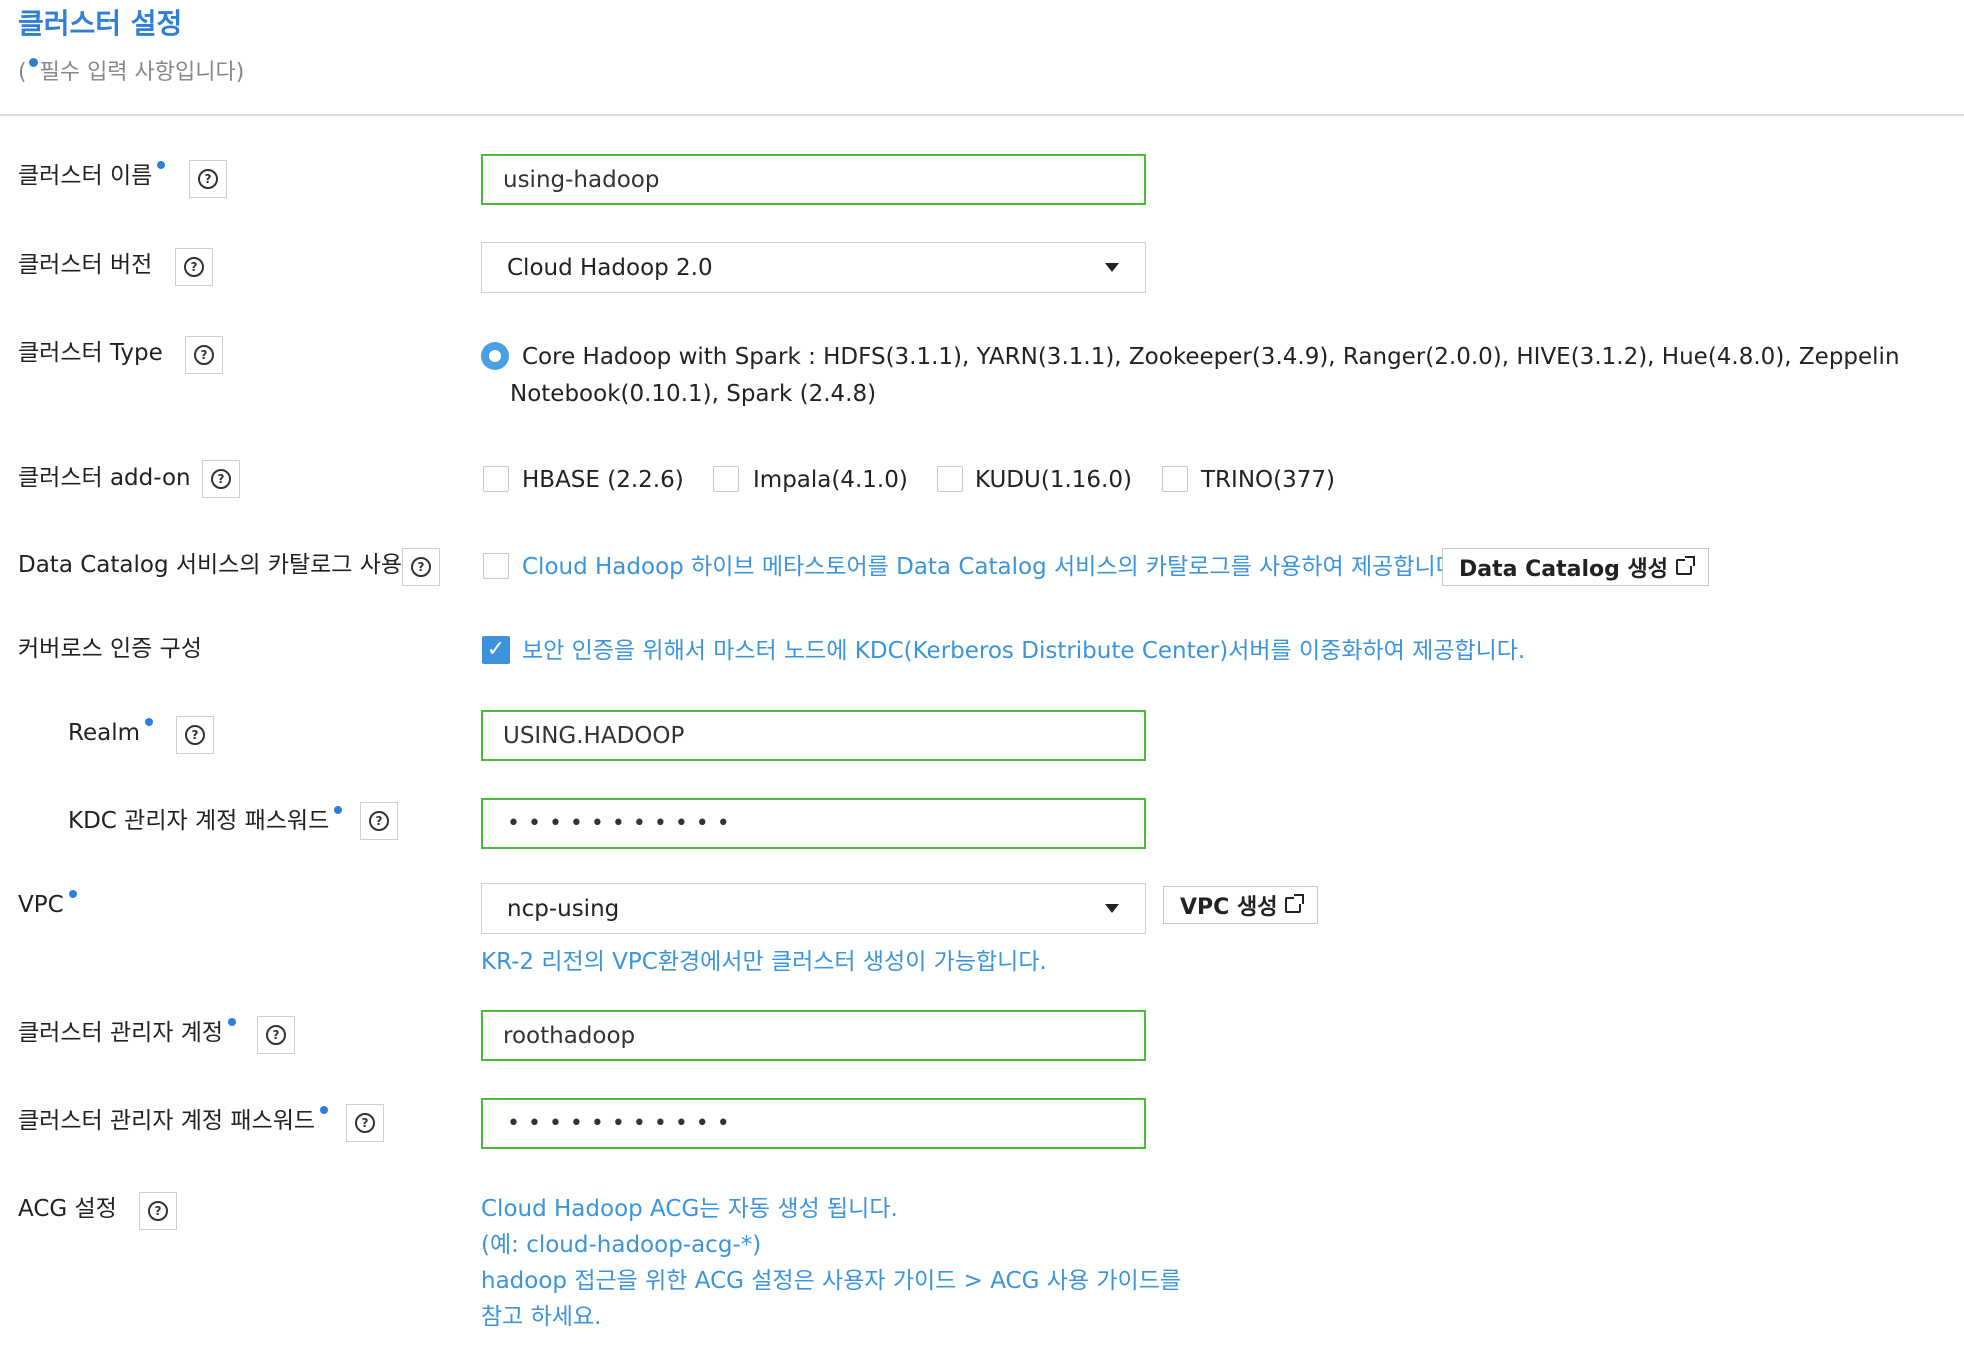  Describe the element at coordinates (22, 72) in the screenshot. I see `required-note-open: (` at that location.